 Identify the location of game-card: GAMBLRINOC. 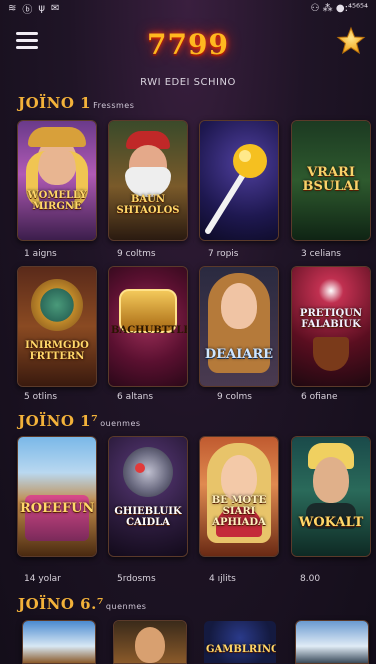
(240, 642).